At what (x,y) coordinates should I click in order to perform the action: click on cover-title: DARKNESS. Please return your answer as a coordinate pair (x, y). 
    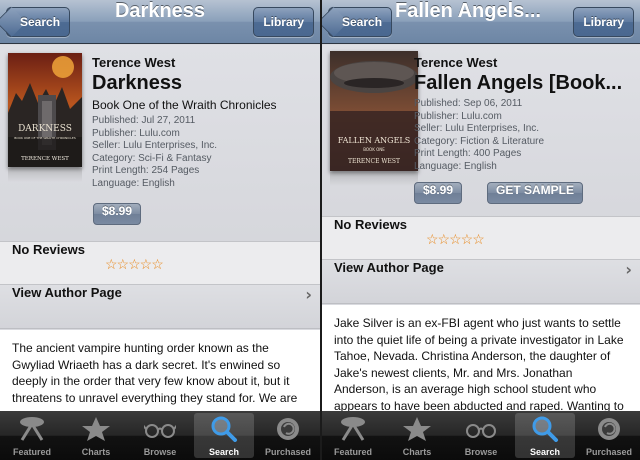
    Looking at the image, I should click on (45, 129).